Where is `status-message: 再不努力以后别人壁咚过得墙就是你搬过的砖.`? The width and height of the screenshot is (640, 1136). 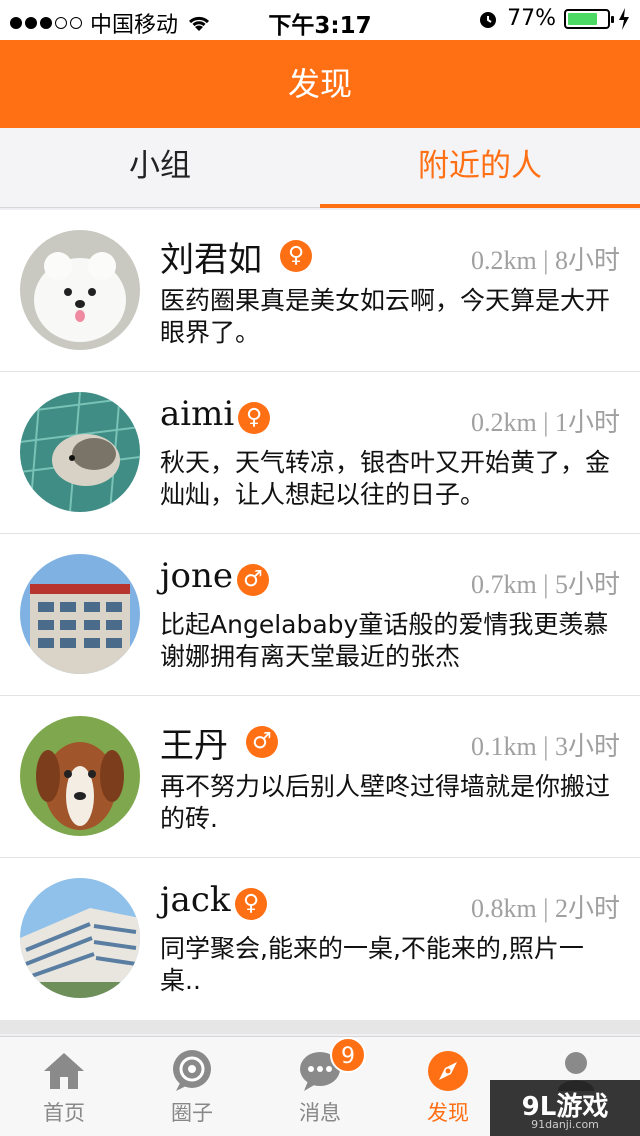 status-message: 再不努力以后别人壁咚过得墙就是你搬过的砖. is located at coordinates (385, 802).